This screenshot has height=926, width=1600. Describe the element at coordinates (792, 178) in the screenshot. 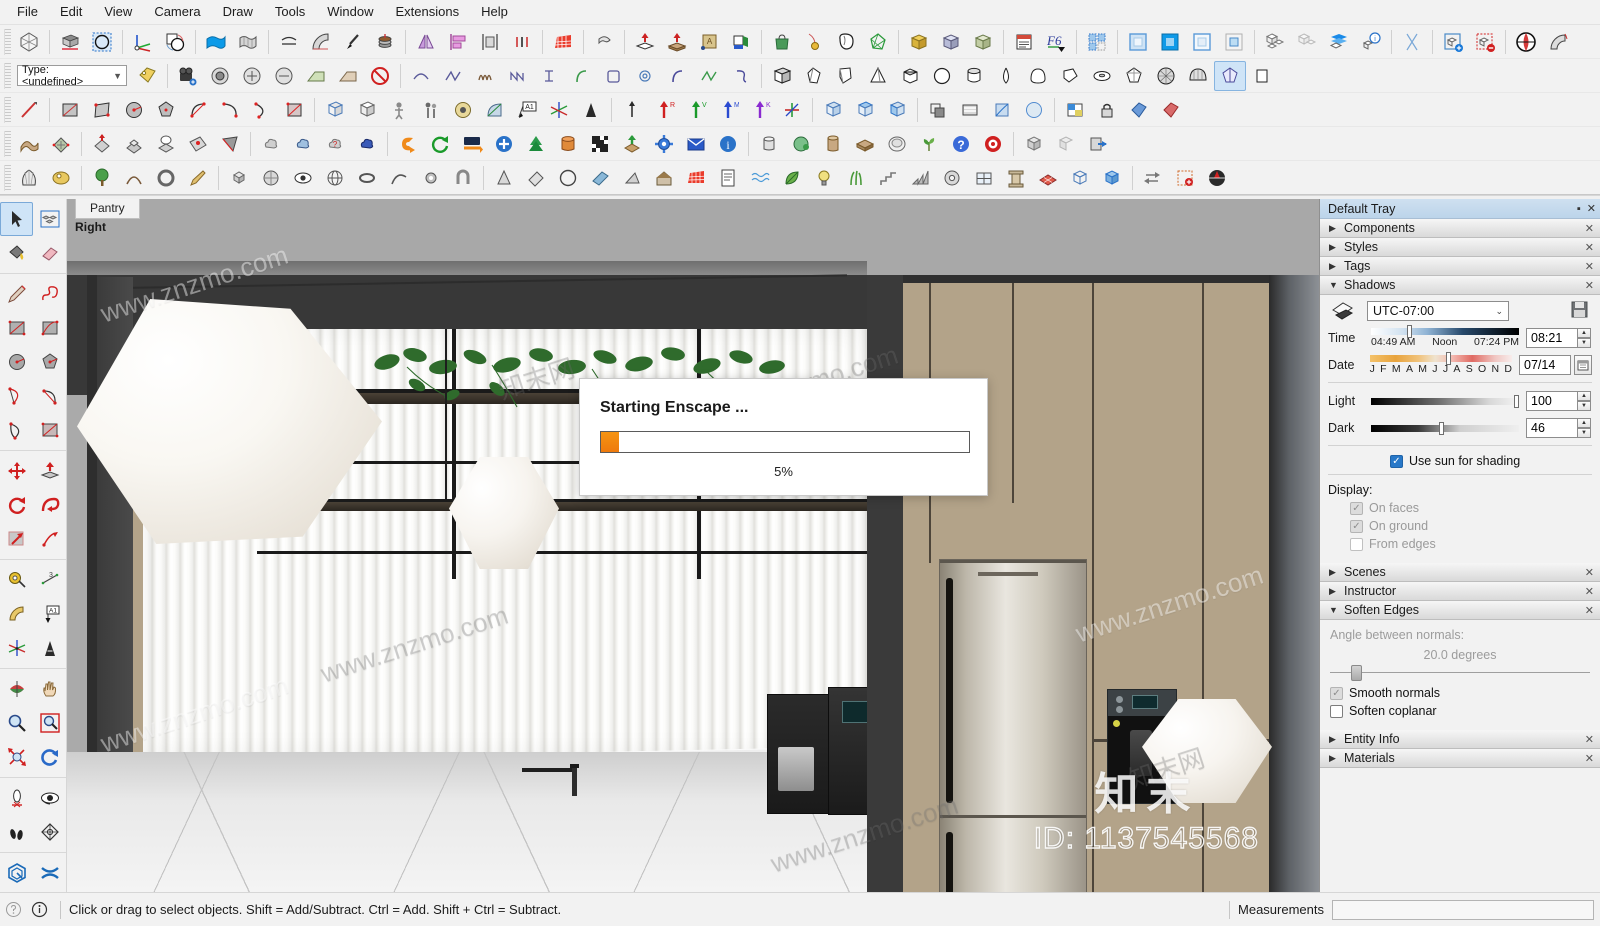

I see `leaf-icon` at that location.